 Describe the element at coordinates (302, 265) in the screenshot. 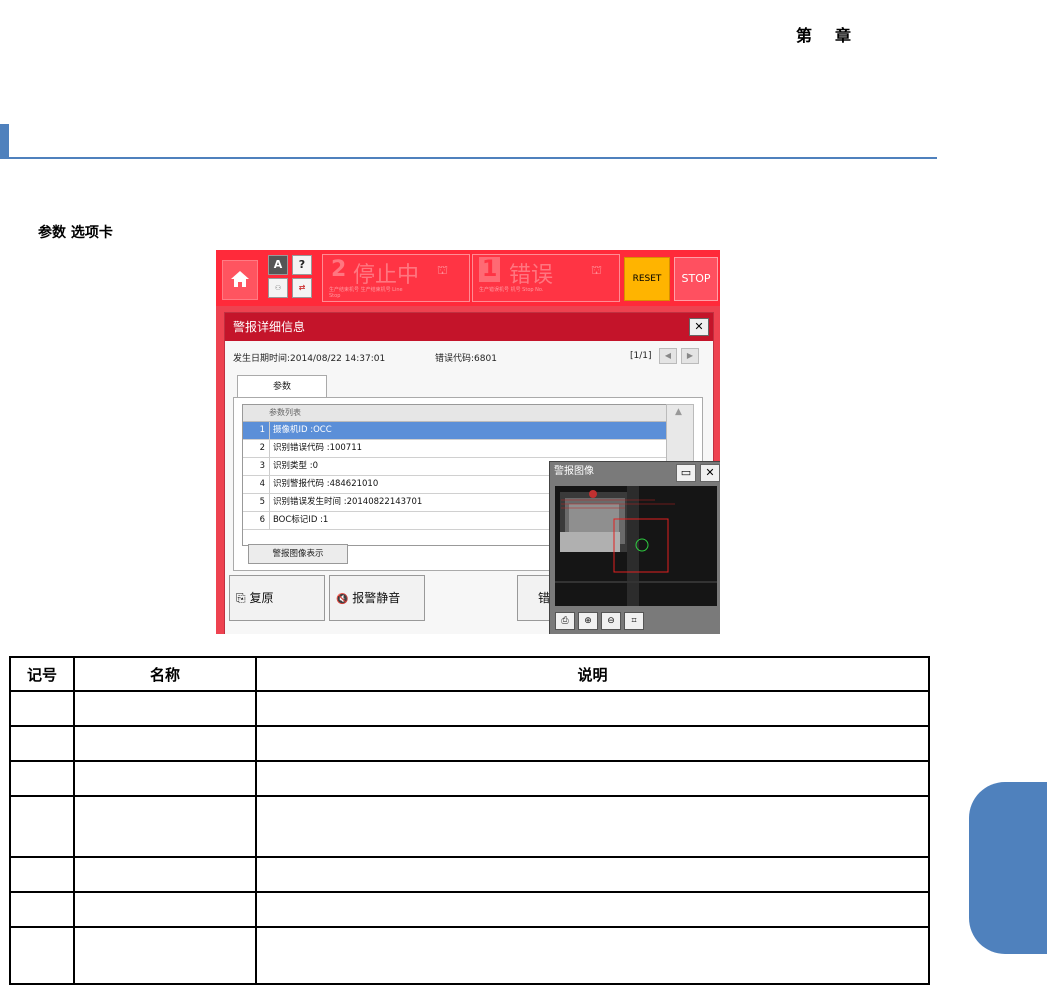

I see `help-button: ?` at that location.